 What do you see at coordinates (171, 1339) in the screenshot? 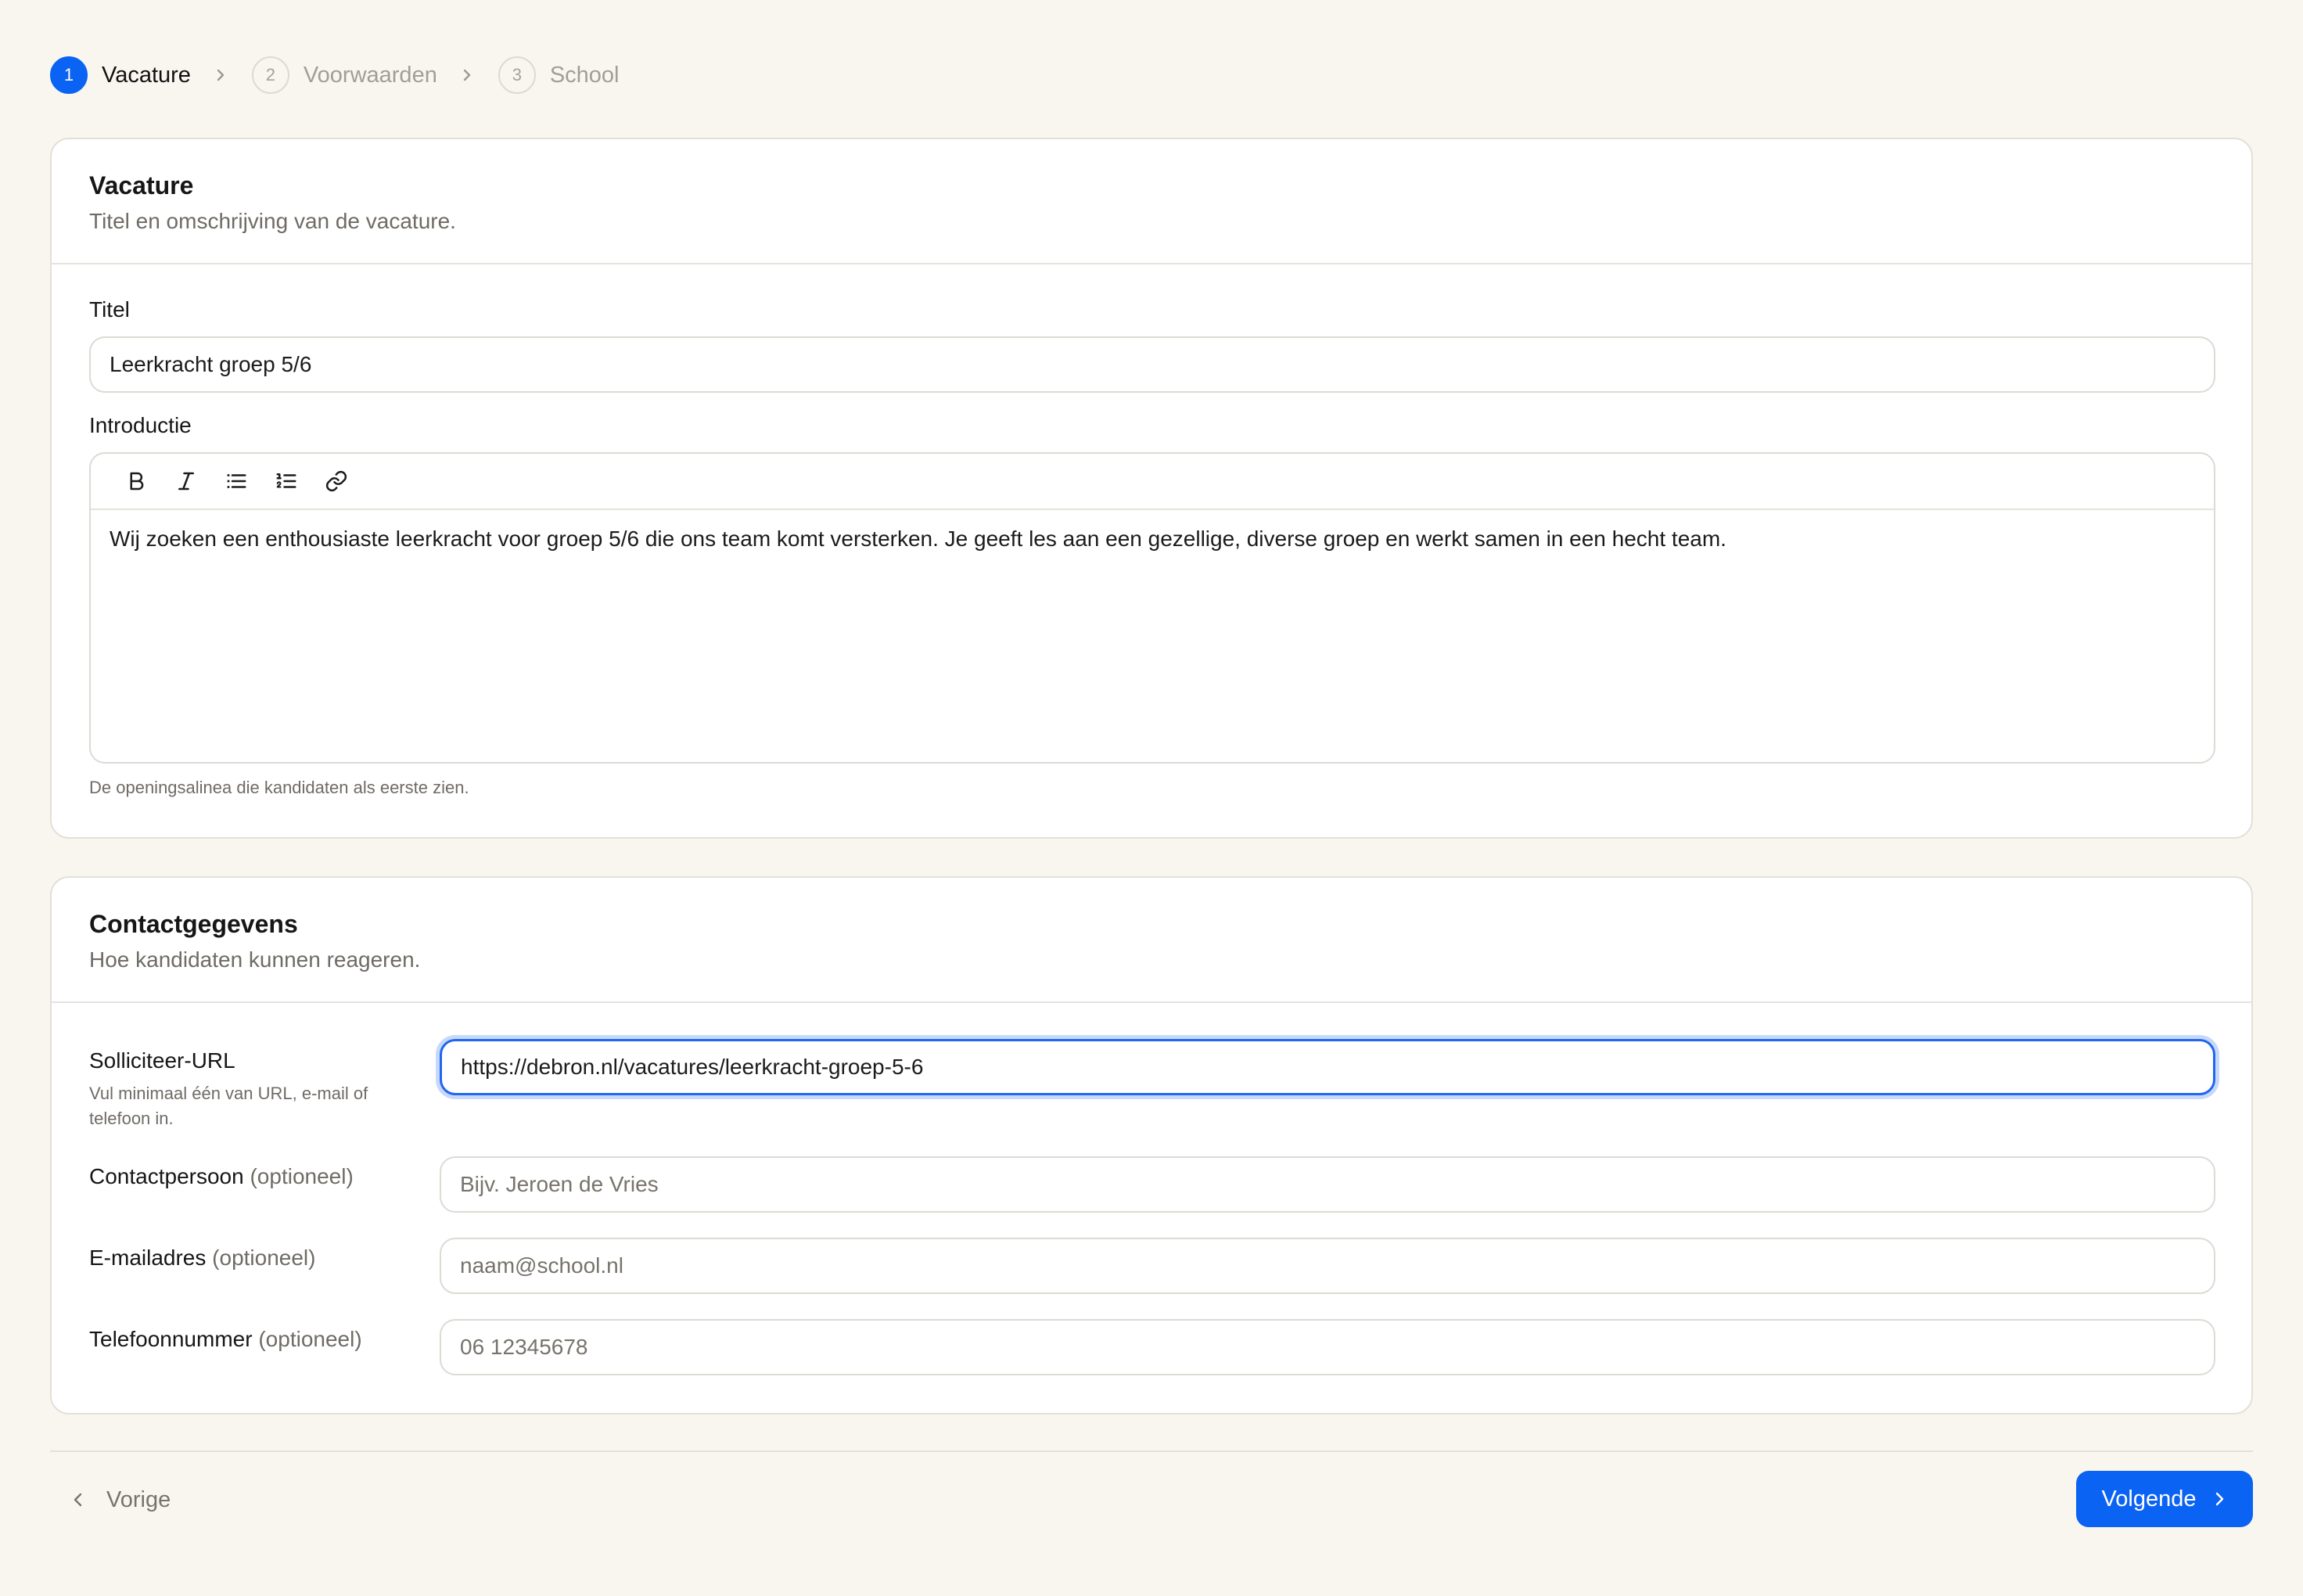
I see `field-name: Telefoonnummer` at bounding box center [171, 1339].